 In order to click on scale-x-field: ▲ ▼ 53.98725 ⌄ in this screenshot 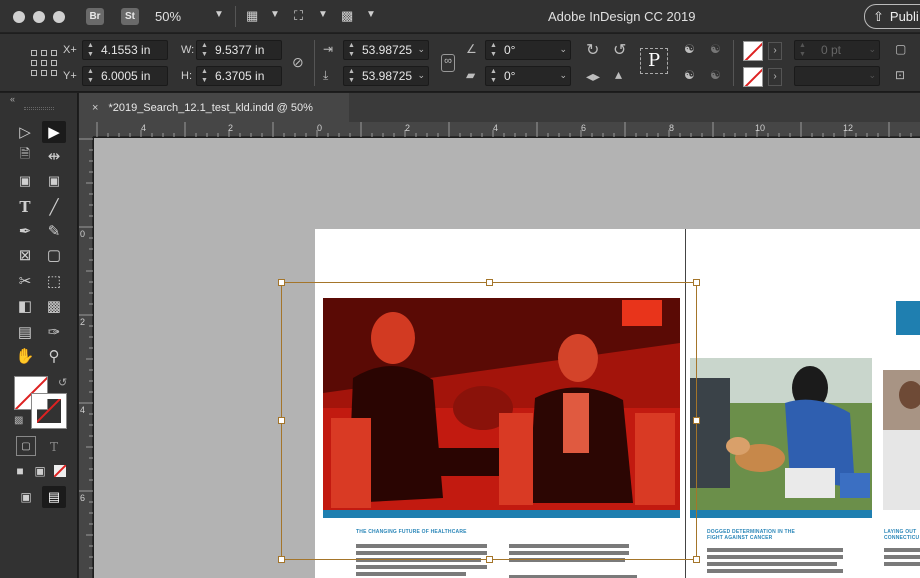, I will do `click(386, 50)`.